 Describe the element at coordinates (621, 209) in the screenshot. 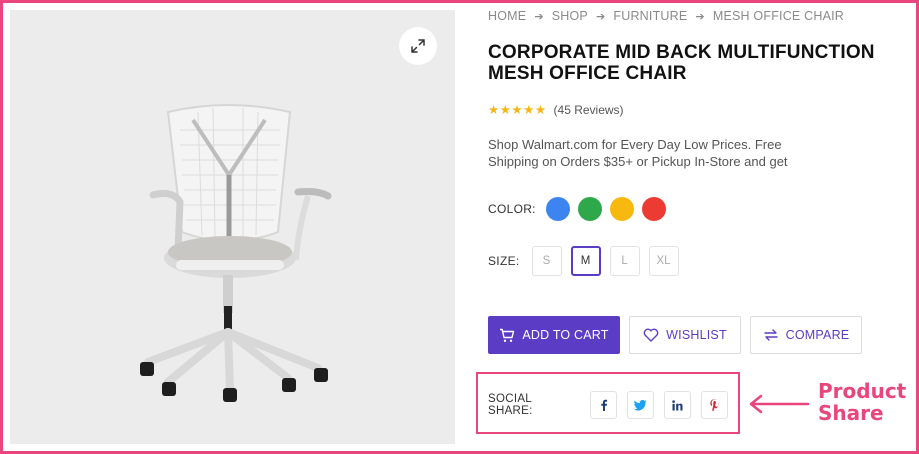

I see `color-swatch-yellow` at that location.